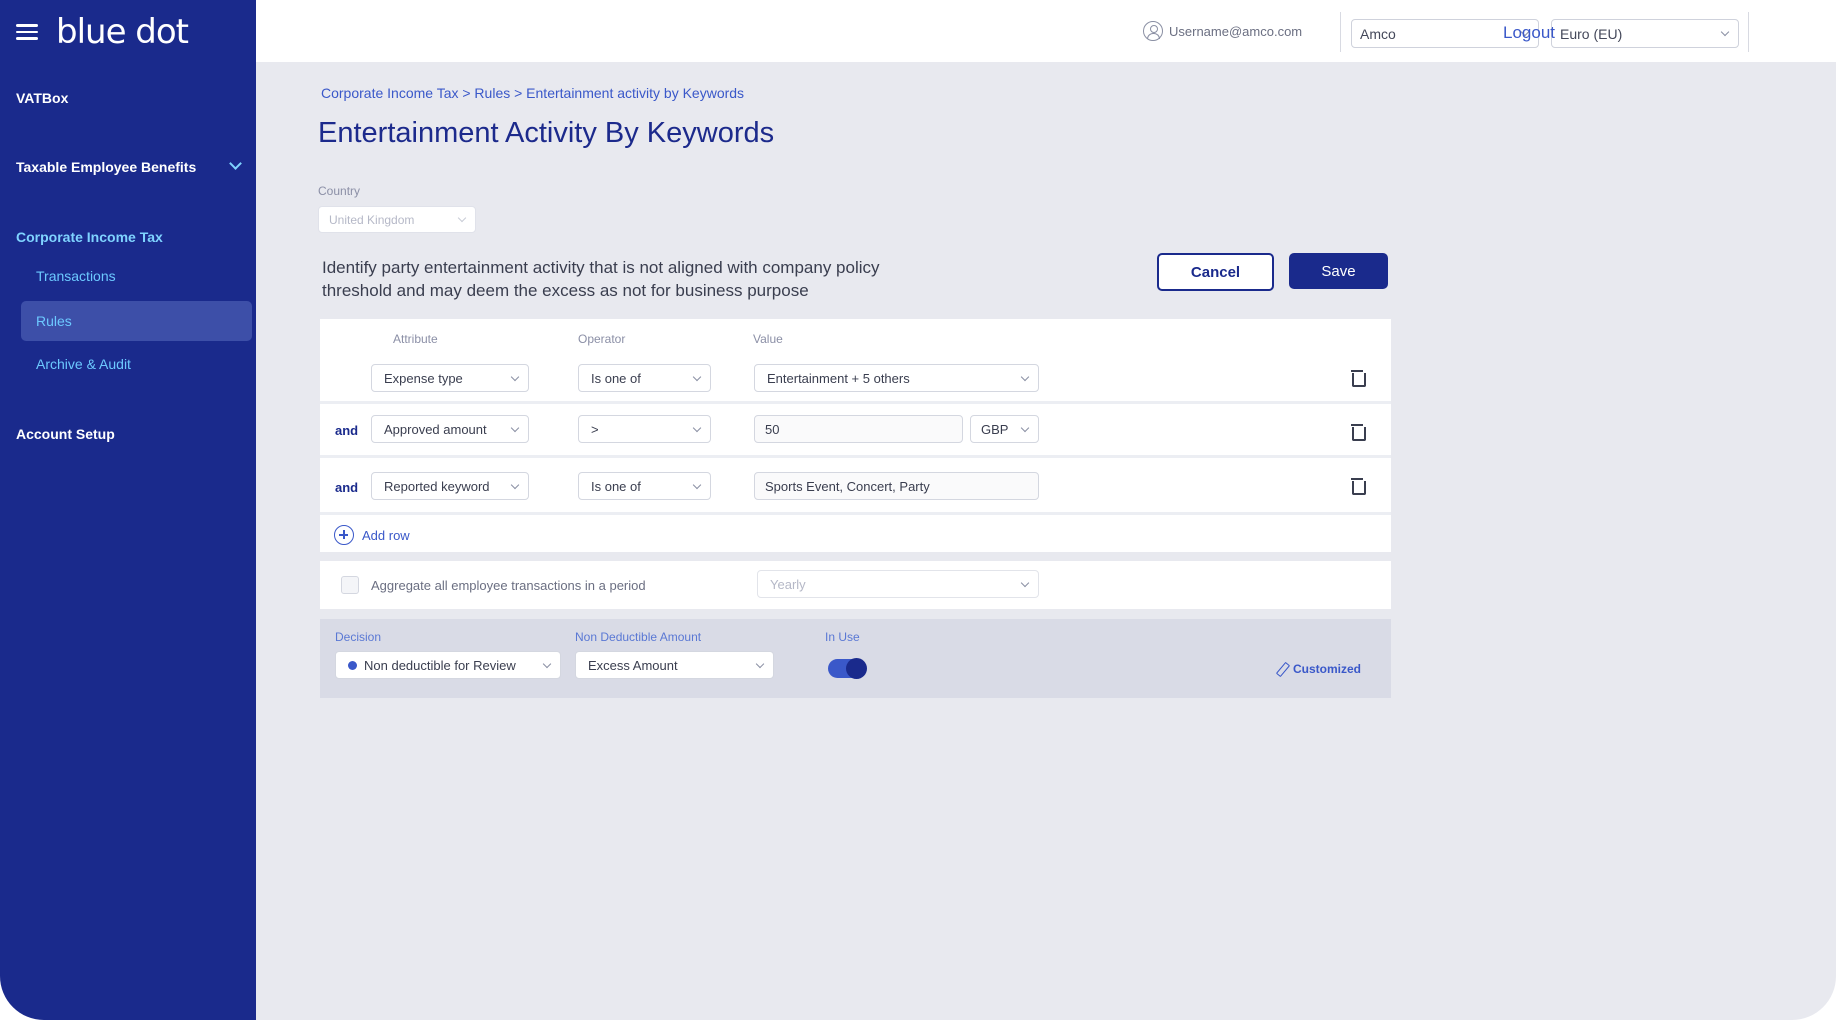 This screenshot has height=1020, width=1836. Describe the element at coordinates (415, 339) in the screenshot. I see `column-header-attribute: Attribute` at that location.